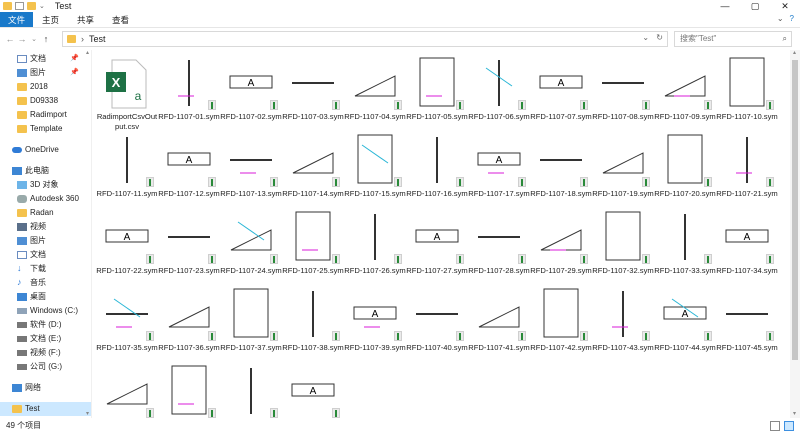  Describe the element at coordinates (685, 248) in the screenshot. I see `file-item: RFD-1107-33.sym` at that location.